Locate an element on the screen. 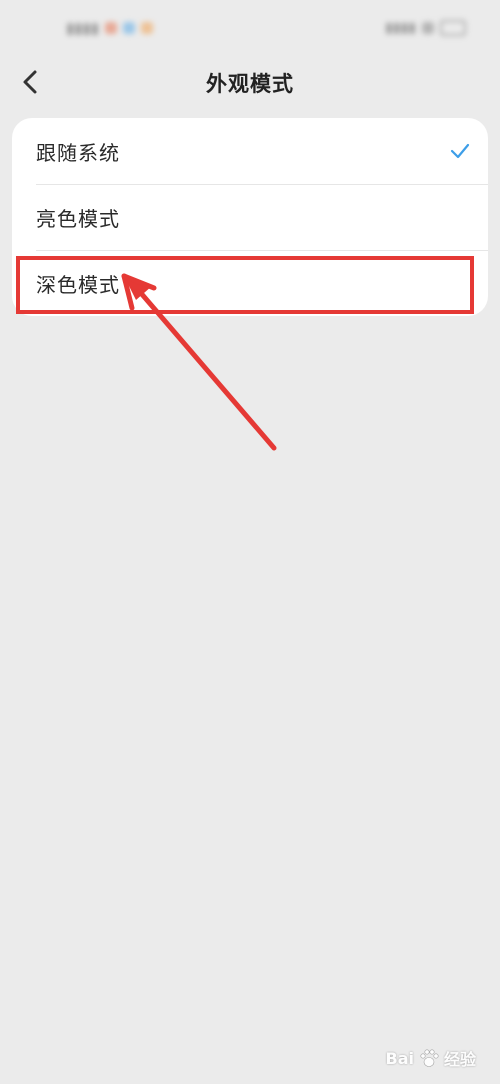  option-follow-system: 跟随系统 is located at coordinates (250, 151).